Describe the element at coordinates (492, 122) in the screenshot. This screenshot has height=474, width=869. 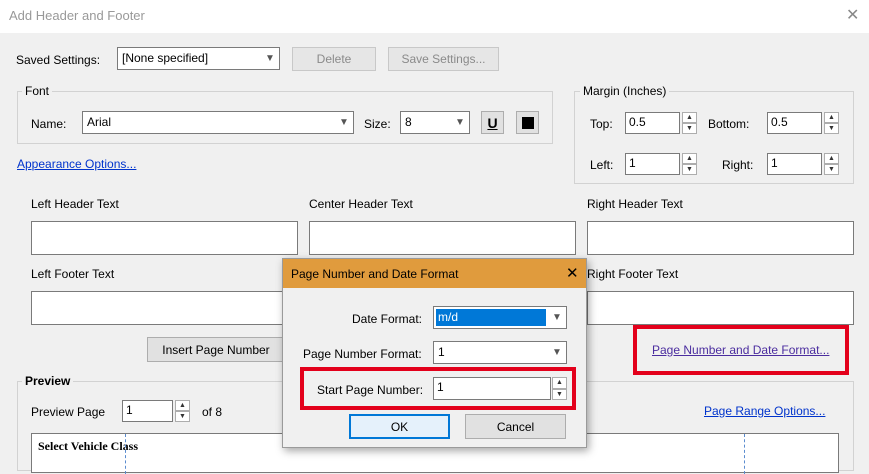
I see `underline-button: U` at that location.